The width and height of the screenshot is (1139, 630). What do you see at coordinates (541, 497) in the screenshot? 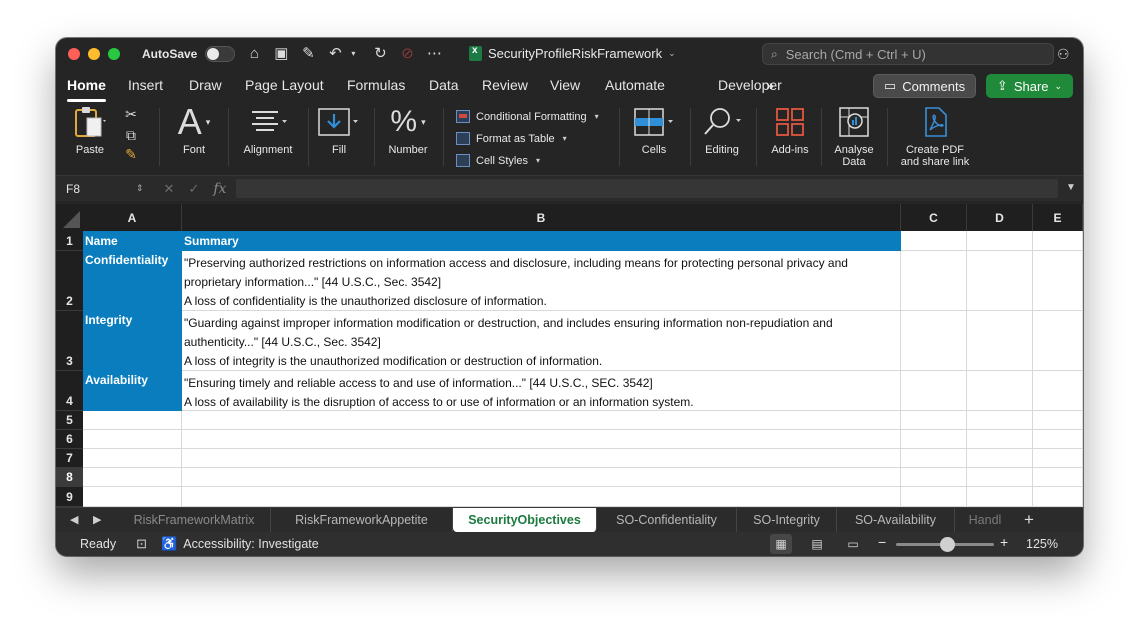
I see `cell-b9` at bounding box center [541, 497].